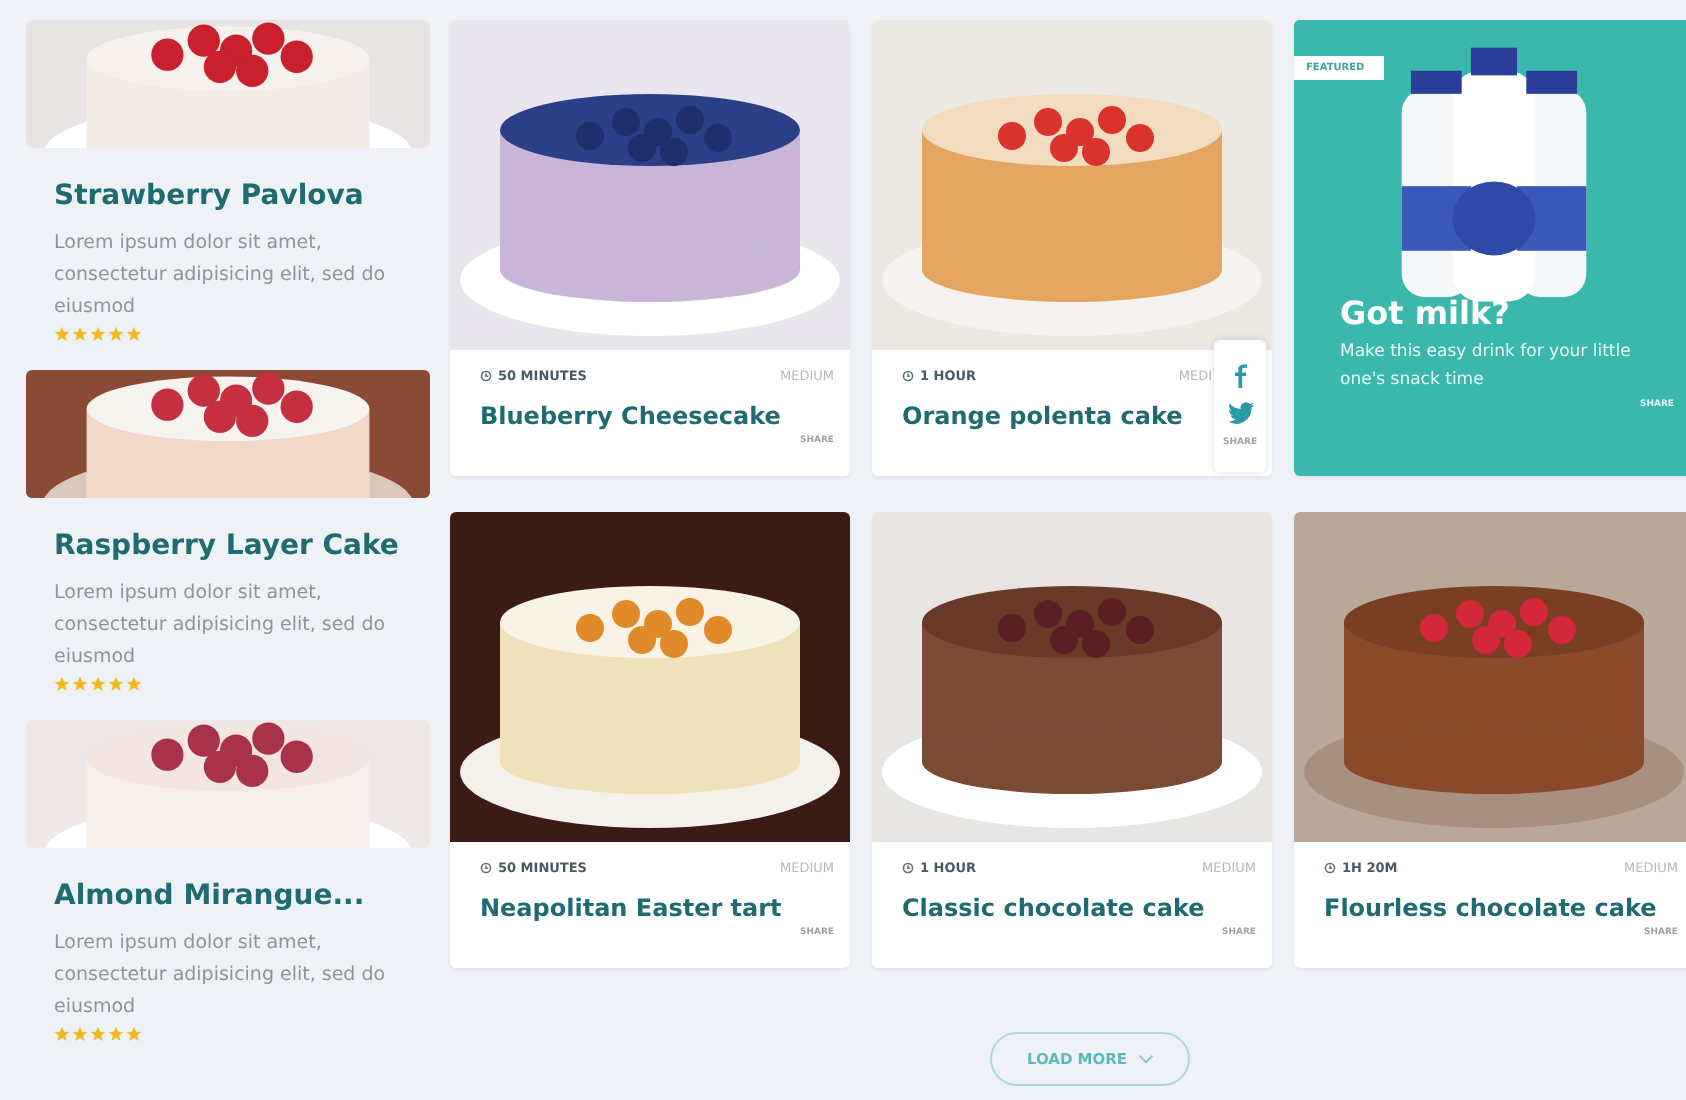 Image resolution: width=1686 pixels, height=1100 pixels. What do you see at coordinates (657, 908) in the screenshot?
I see `recipe-title: Neapolitan Easter tart` at bounding box center [657, 908].